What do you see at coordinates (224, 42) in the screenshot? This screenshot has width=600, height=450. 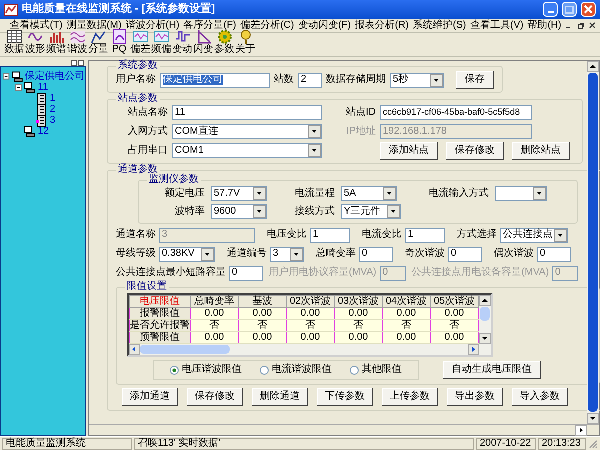 I see `toolbar-button: 参数` at bounding box center [224, 42].